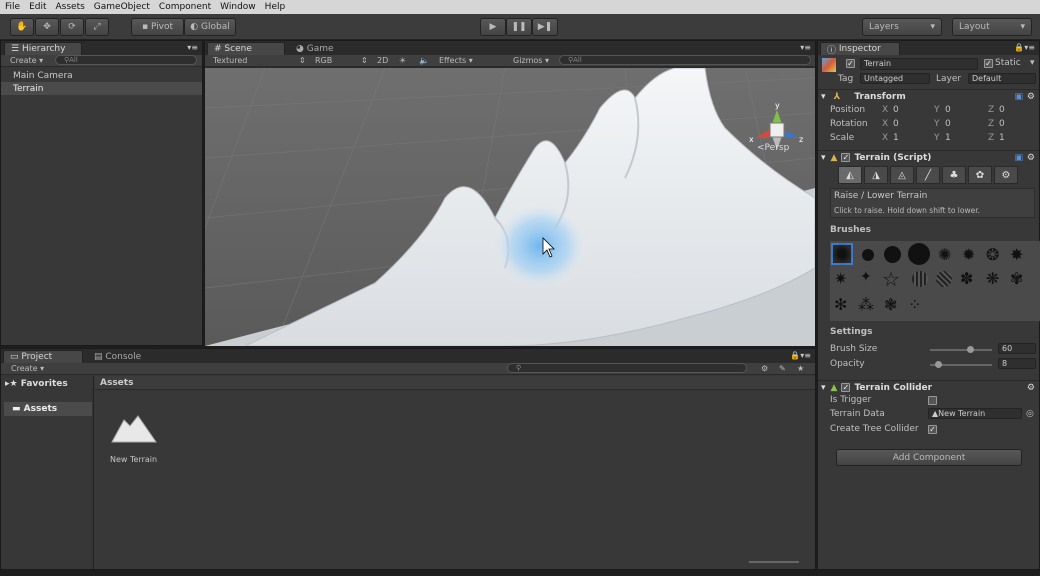 The image size is (1040, 576). I want to click on persp-label: <Persp, so click(773, 148).